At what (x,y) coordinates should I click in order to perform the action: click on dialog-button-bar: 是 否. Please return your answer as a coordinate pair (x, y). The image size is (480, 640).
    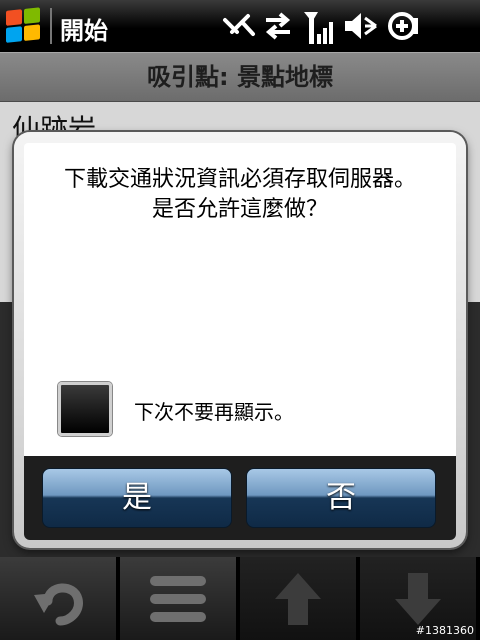
    Looking at the image, I should click on (240, 498).